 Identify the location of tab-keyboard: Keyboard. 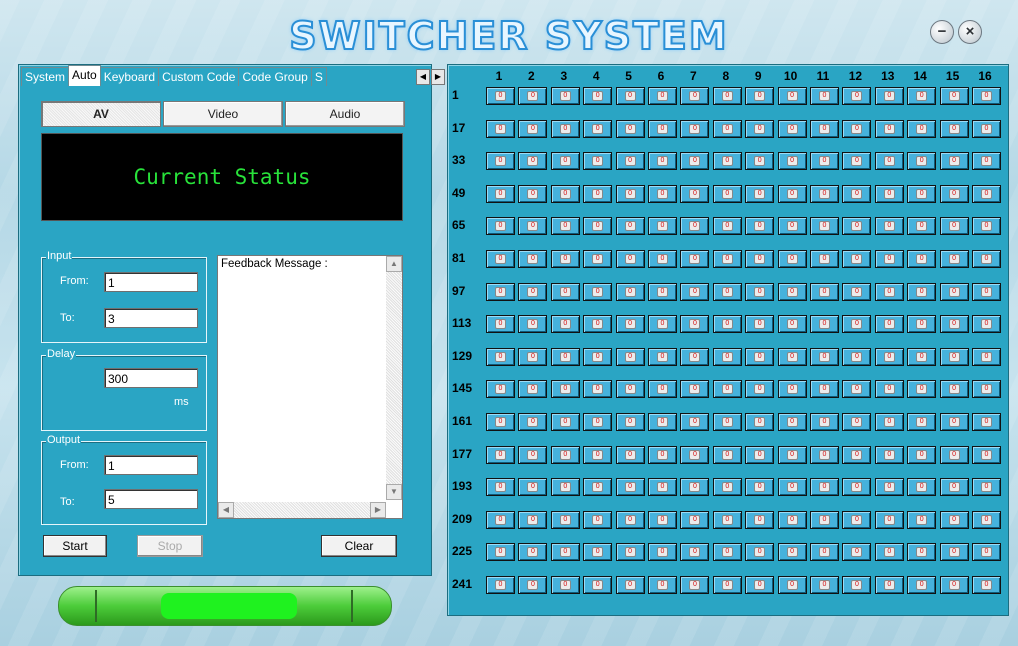
(129, 76).